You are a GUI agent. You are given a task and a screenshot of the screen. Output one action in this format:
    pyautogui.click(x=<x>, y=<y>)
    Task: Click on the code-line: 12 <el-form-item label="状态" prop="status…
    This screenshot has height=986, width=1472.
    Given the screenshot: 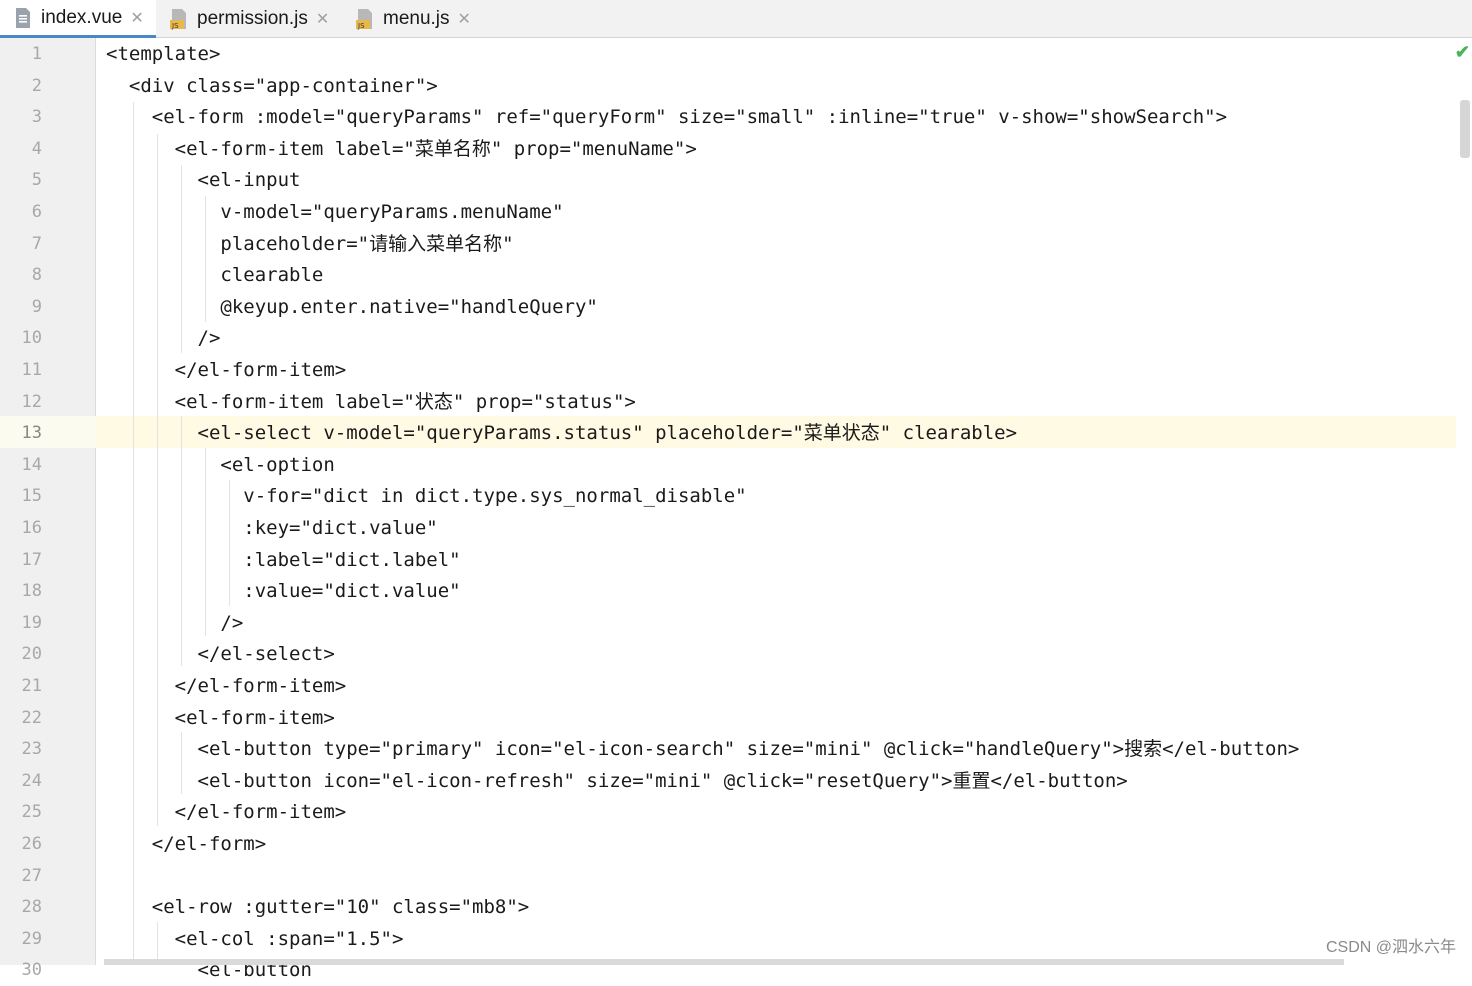 What is the action you would take?
    pyautogui.click(x=736, y=402)
    